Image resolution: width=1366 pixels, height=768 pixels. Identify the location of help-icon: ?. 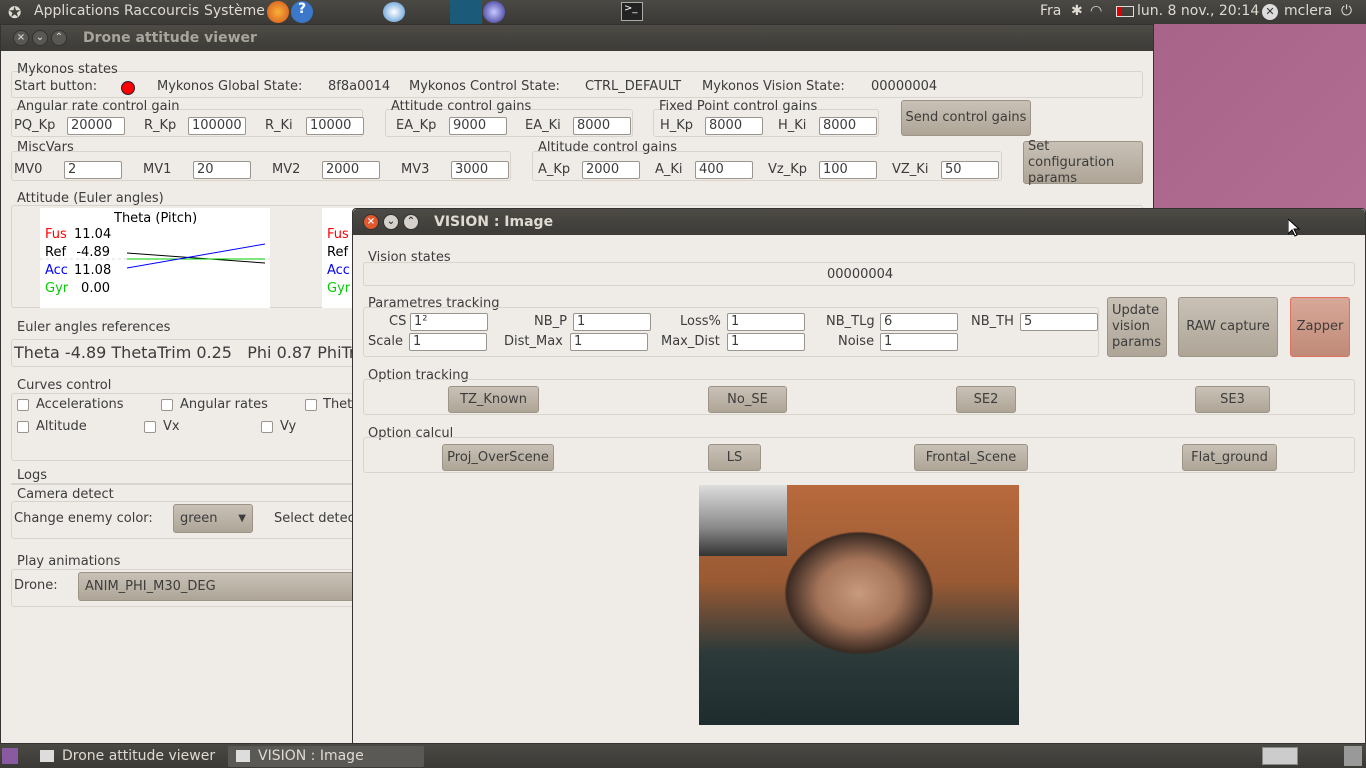
(302, 12).